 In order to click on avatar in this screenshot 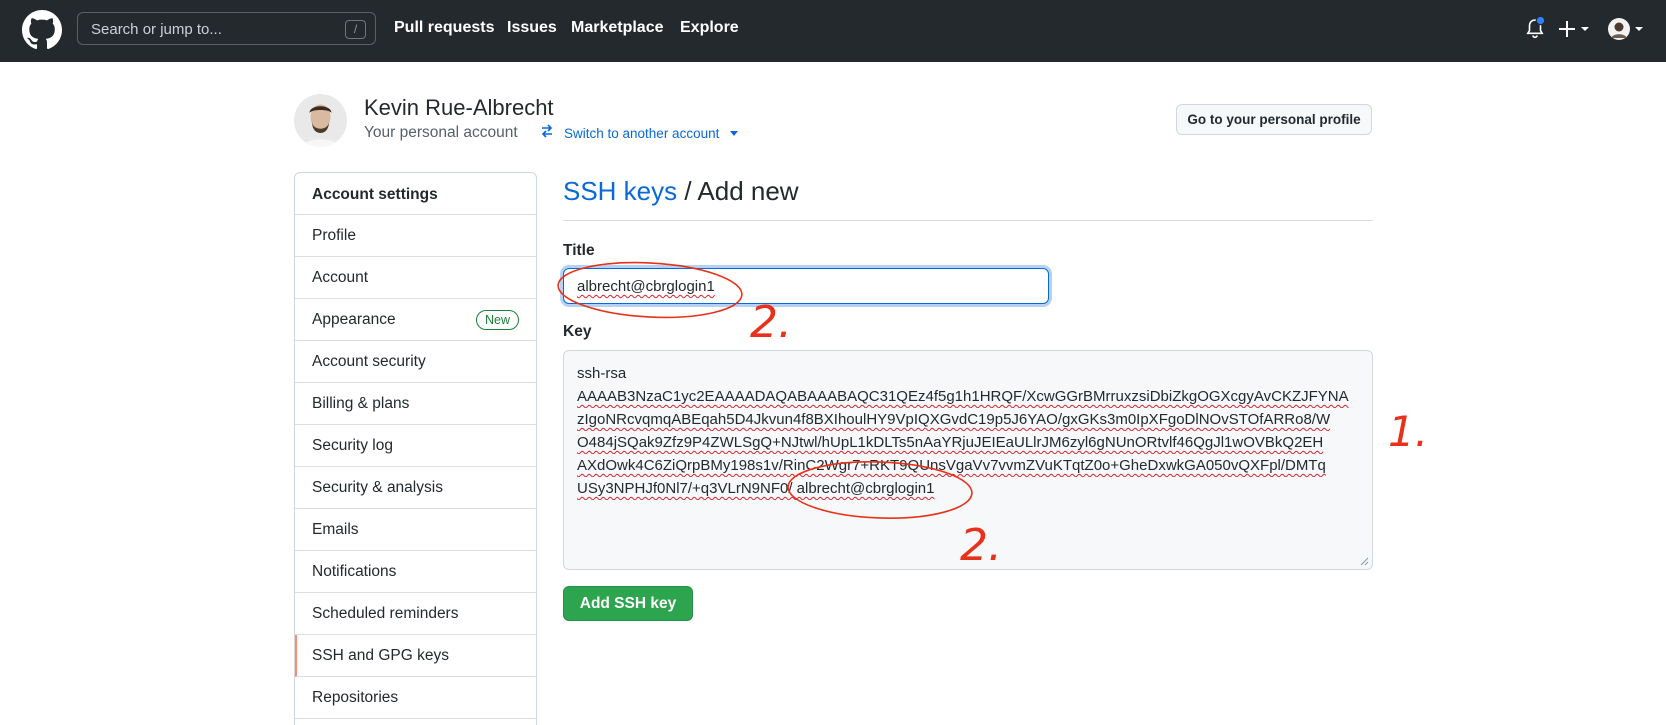, I will do `click(320, 120)`.